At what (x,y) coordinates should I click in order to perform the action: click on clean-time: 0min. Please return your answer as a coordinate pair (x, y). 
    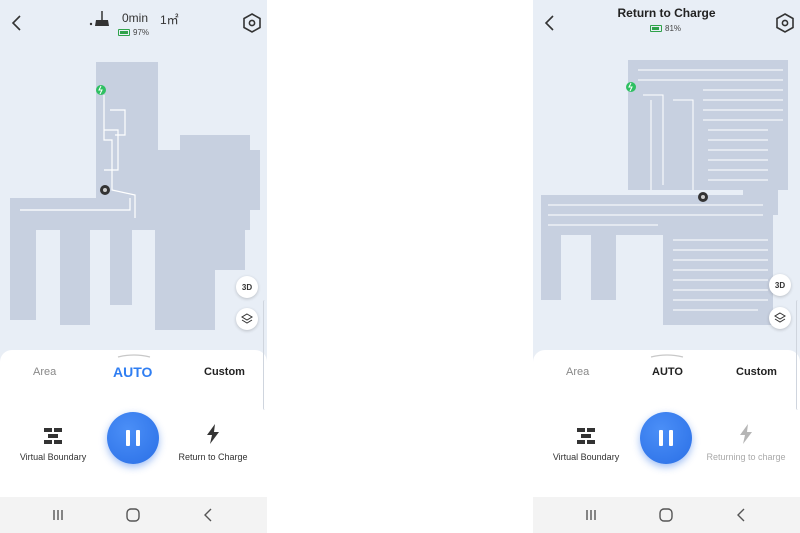
    Looking at the image, I should click on (135, 18).